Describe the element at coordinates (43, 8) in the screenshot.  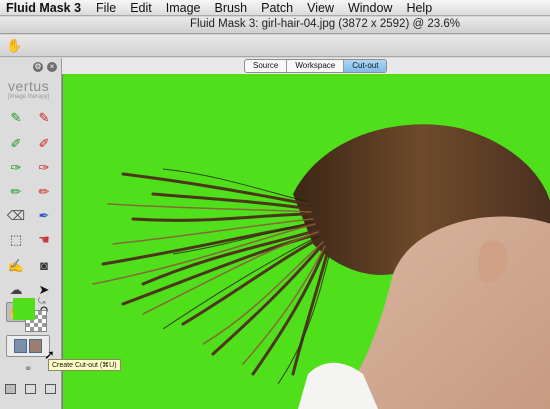
I see `app-menu: Fluid Mask 3` at that location.